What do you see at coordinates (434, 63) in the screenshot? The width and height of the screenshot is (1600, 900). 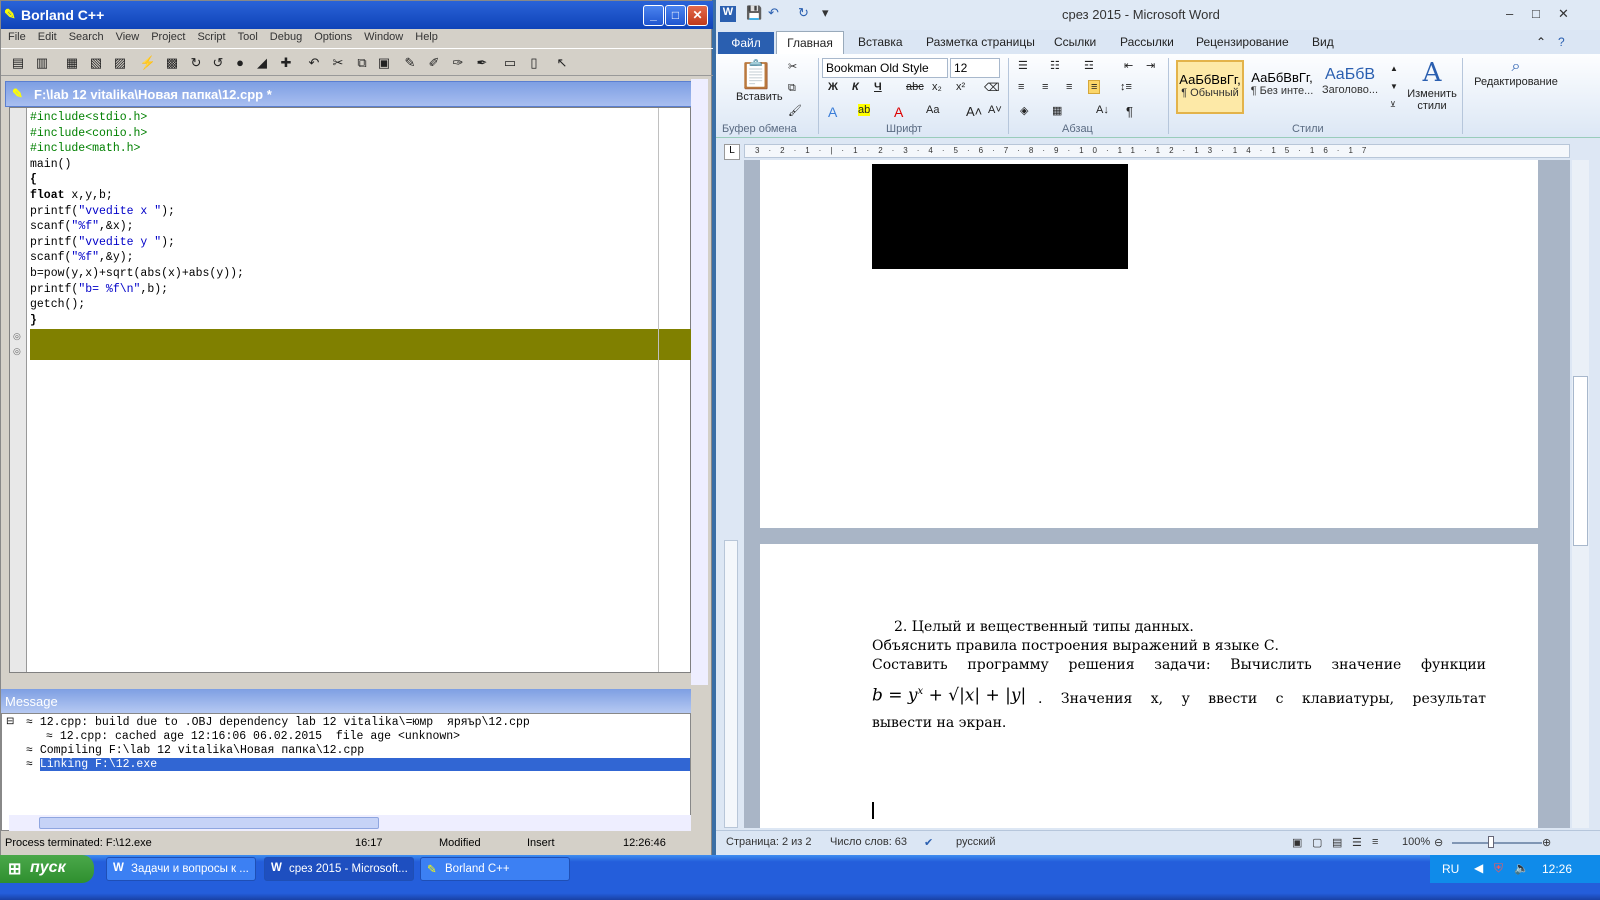 I see `replace-icon: ✐` at bounding box center [434, 63].